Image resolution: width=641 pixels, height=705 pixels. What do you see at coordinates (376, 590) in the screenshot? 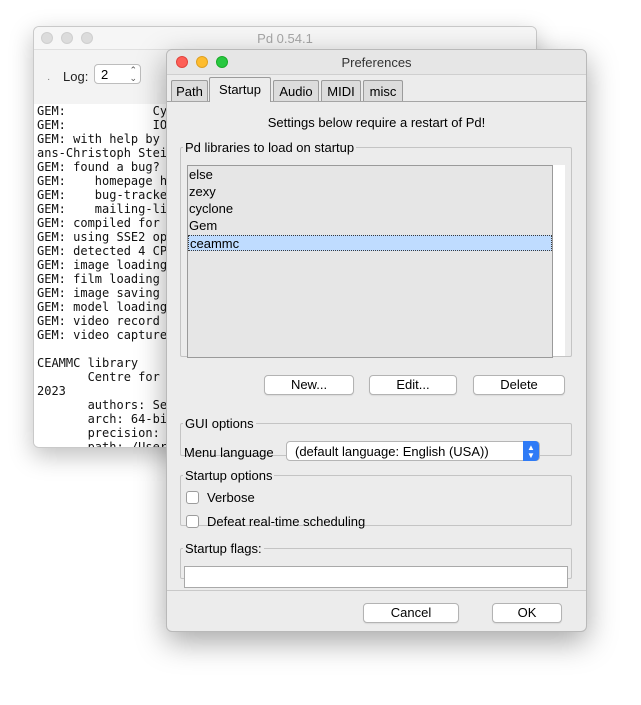
I see `footer-separator` at bounding box center [376, 590].